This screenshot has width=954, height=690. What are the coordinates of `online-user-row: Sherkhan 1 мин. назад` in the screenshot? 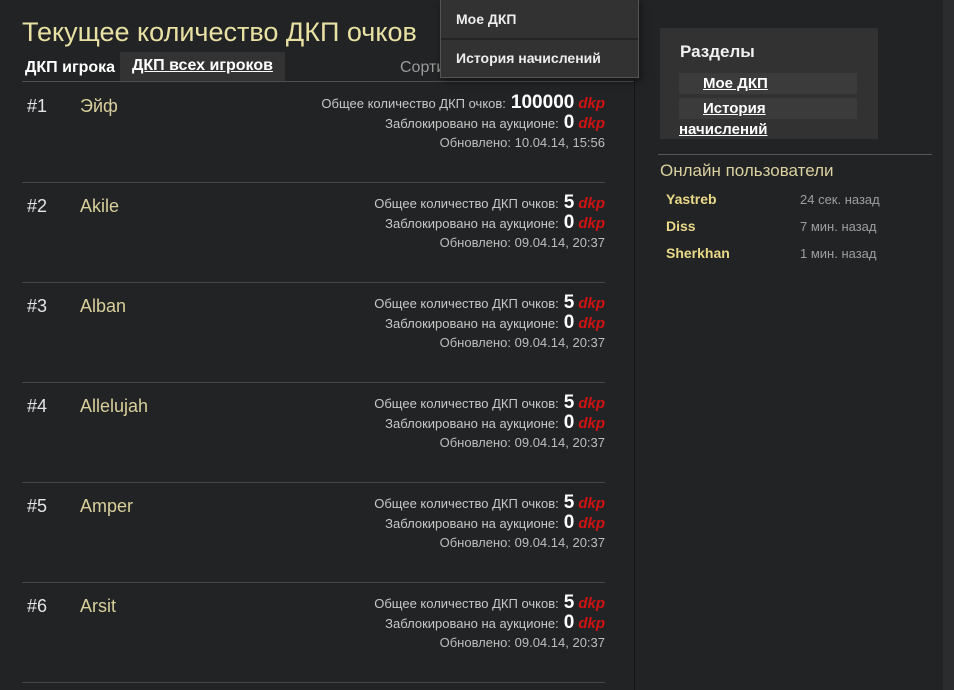 It's located at (780, 258).